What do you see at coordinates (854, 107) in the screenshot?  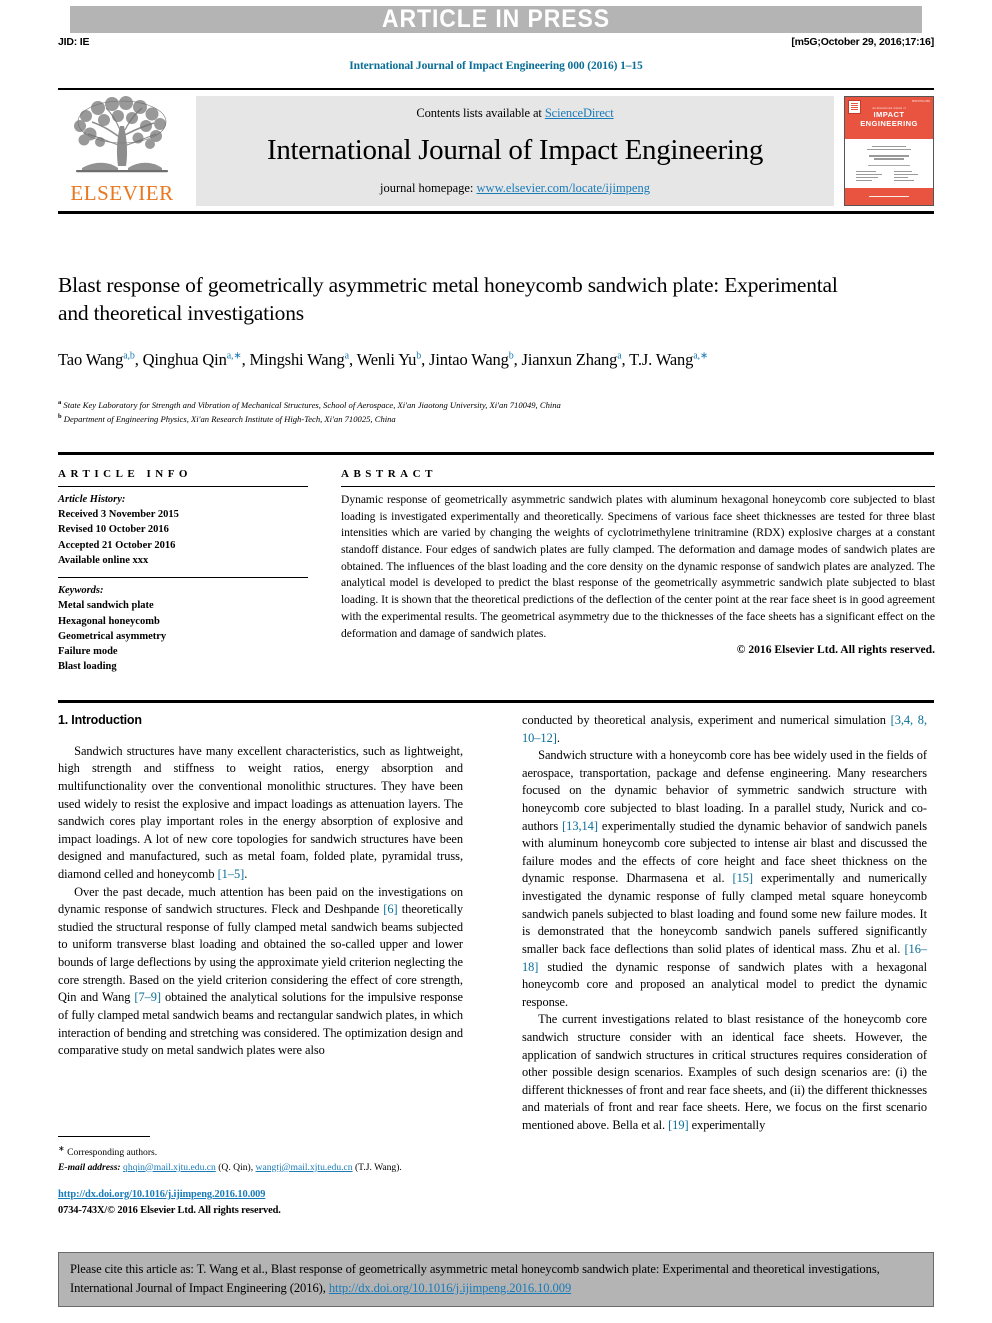 I see `elsevier-tree-badge-icon` at bounding box center [854, 107].